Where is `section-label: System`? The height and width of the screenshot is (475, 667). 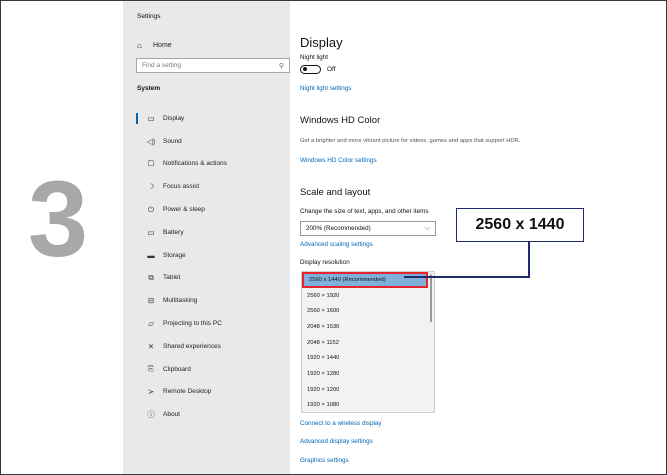
section-label: System is located at coordinates (149, 88).